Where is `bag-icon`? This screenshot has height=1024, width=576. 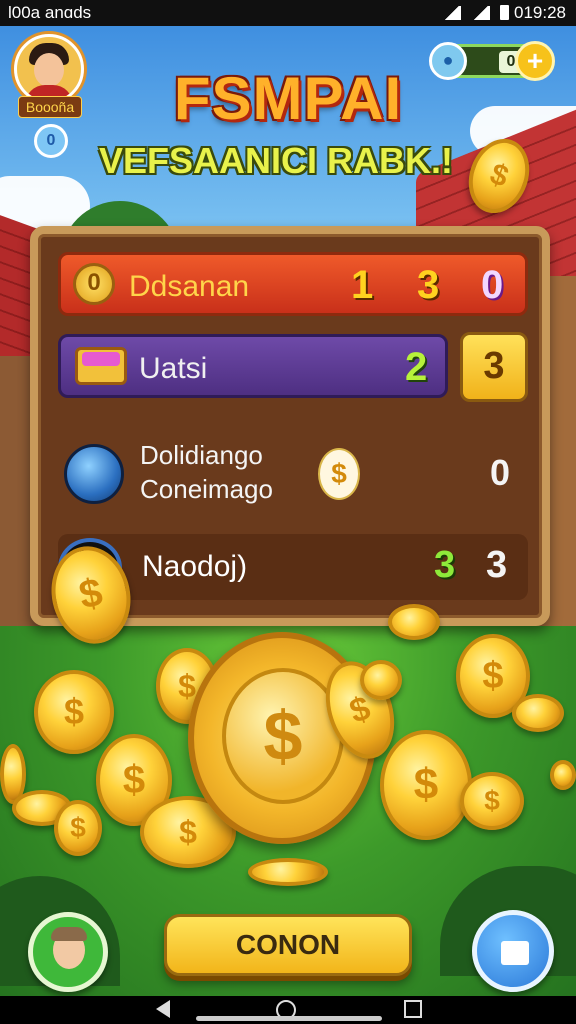
bag-icon is located at coordinates (515, 953).